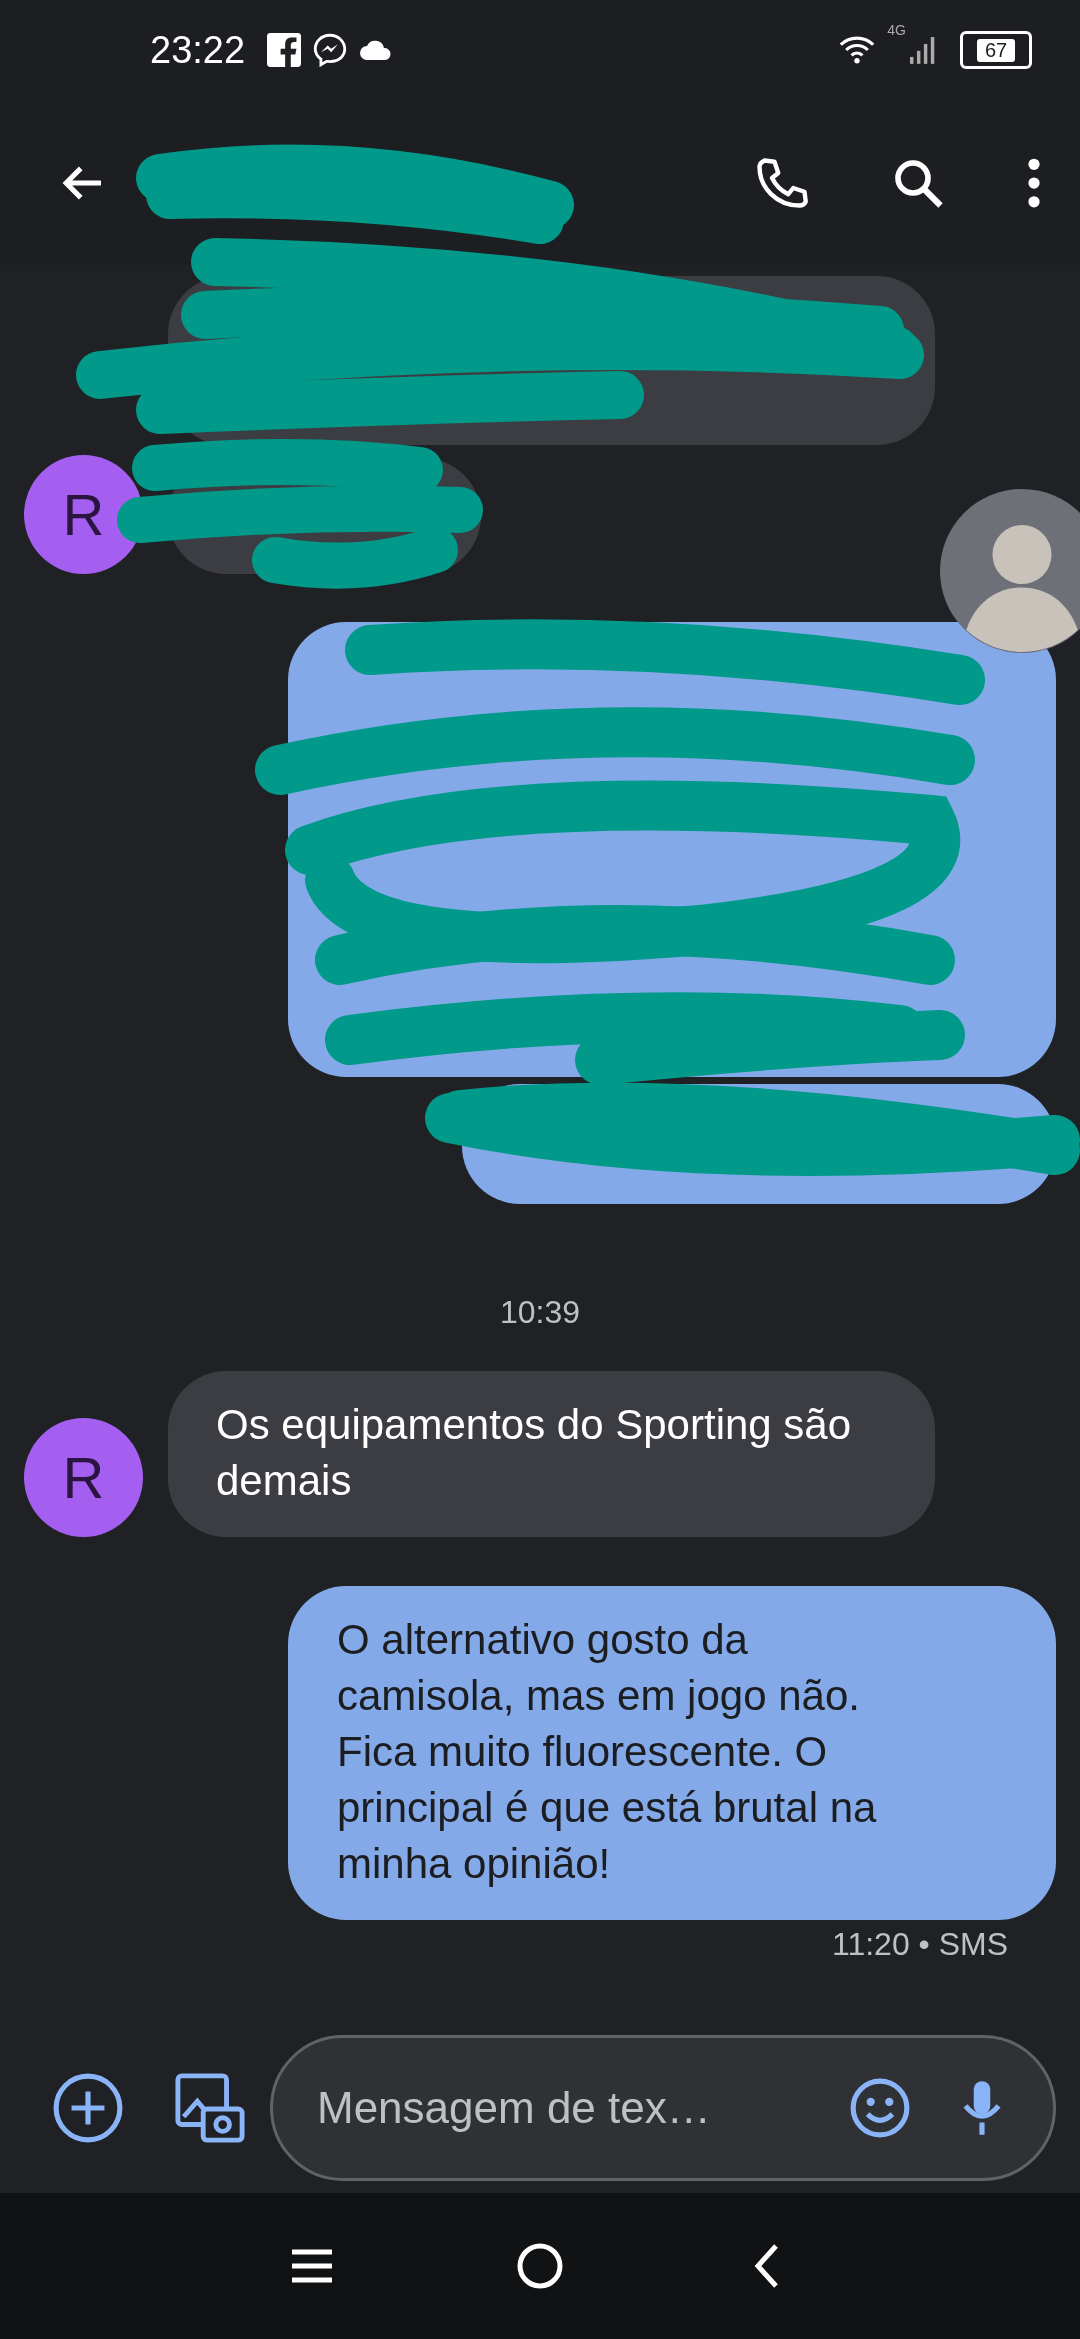 The image size is (1080, 2339). Describe the element at coordinates (919, 1944) in the screenshot. I see `message-status: 11:20 • SMS` at that location.